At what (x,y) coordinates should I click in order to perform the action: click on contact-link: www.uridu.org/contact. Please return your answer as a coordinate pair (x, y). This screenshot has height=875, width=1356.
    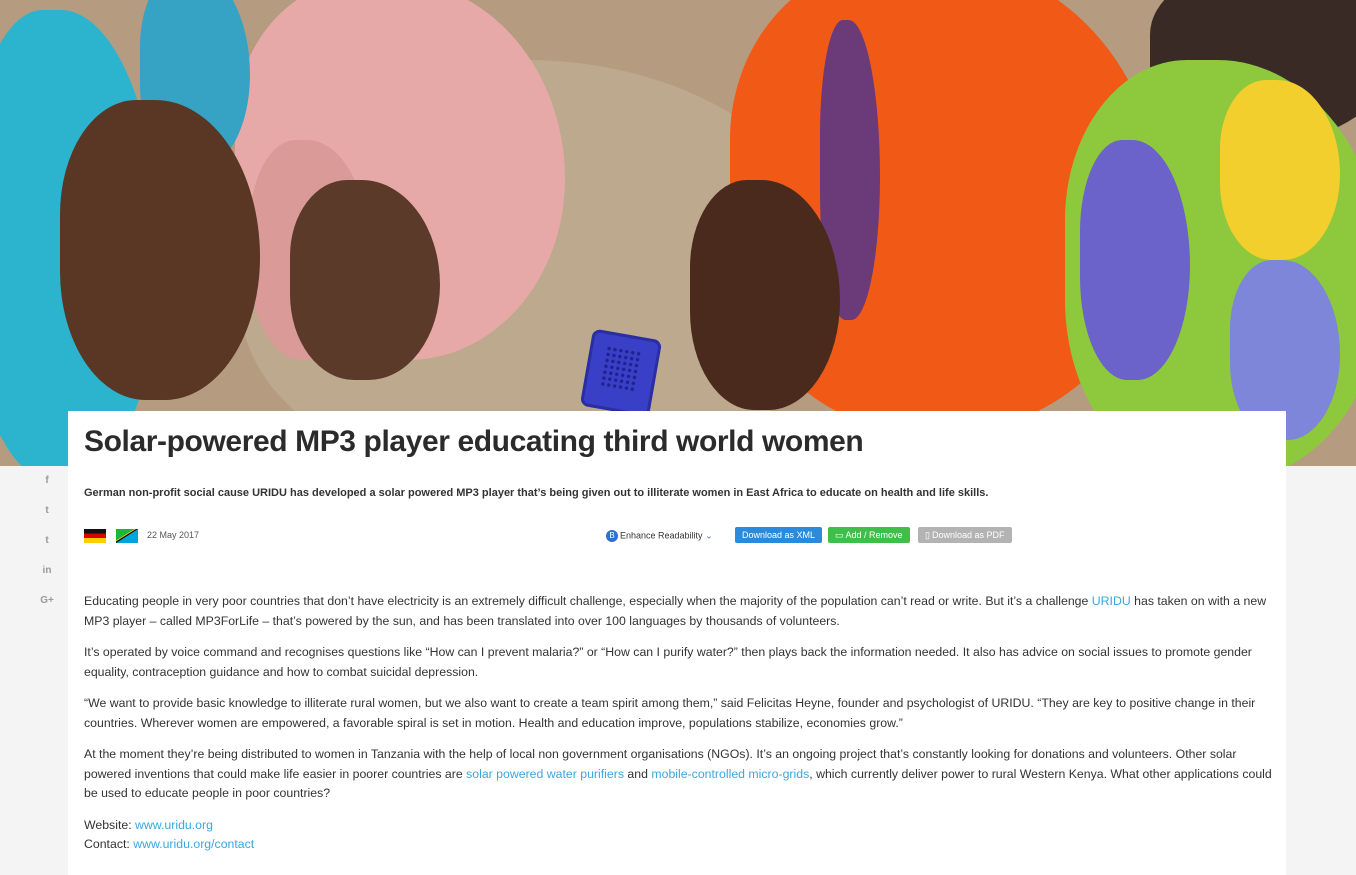
    Looking at the image, I should click on (193, 844).